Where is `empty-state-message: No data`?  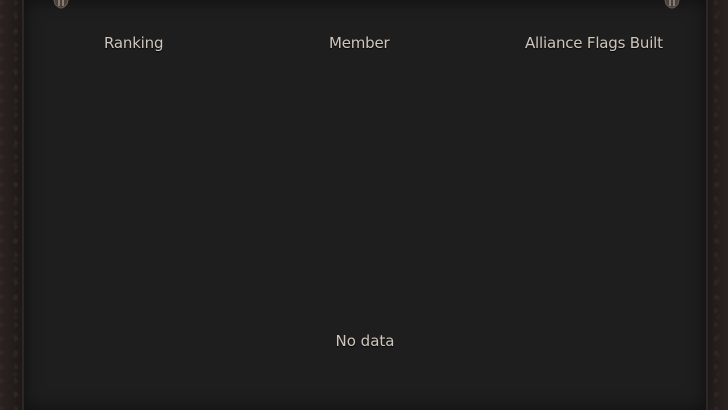 empty-state-message: No data is located at coordinates (365, 341).